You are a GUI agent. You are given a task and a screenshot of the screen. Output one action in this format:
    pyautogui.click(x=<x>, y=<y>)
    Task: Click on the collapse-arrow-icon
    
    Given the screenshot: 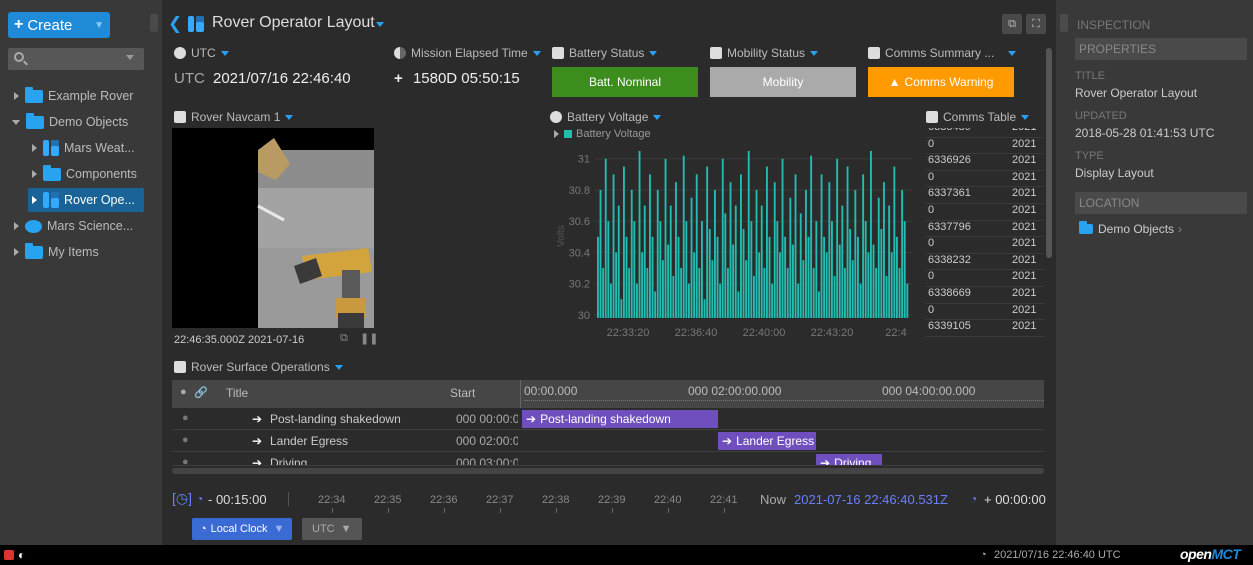 What is the action you would take?
    pyautogui.click(x=16, y=122)
    